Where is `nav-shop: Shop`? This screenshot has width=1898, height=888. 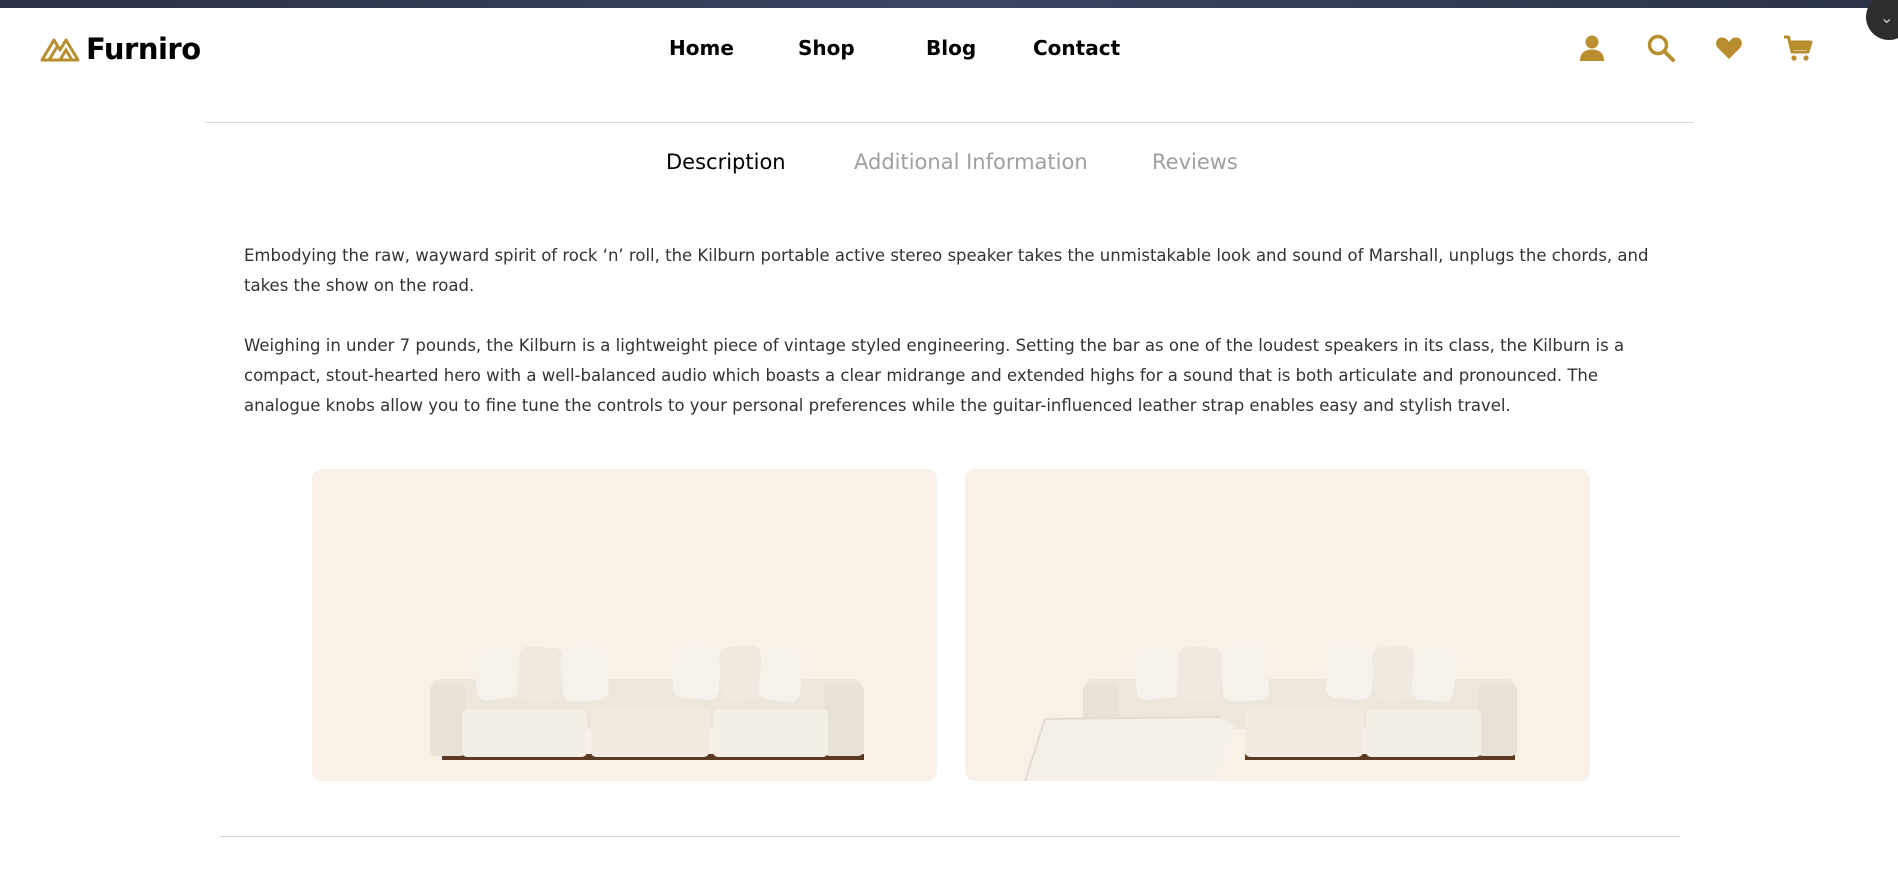
nav-shop: Shop is located at coordinates (826, 48).